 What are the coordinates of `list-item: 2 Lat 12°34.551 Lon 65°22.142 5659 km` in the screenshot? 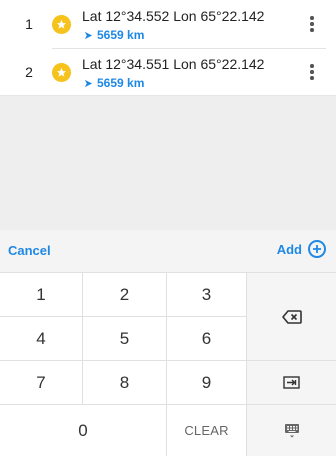 It's located at (168, 72).